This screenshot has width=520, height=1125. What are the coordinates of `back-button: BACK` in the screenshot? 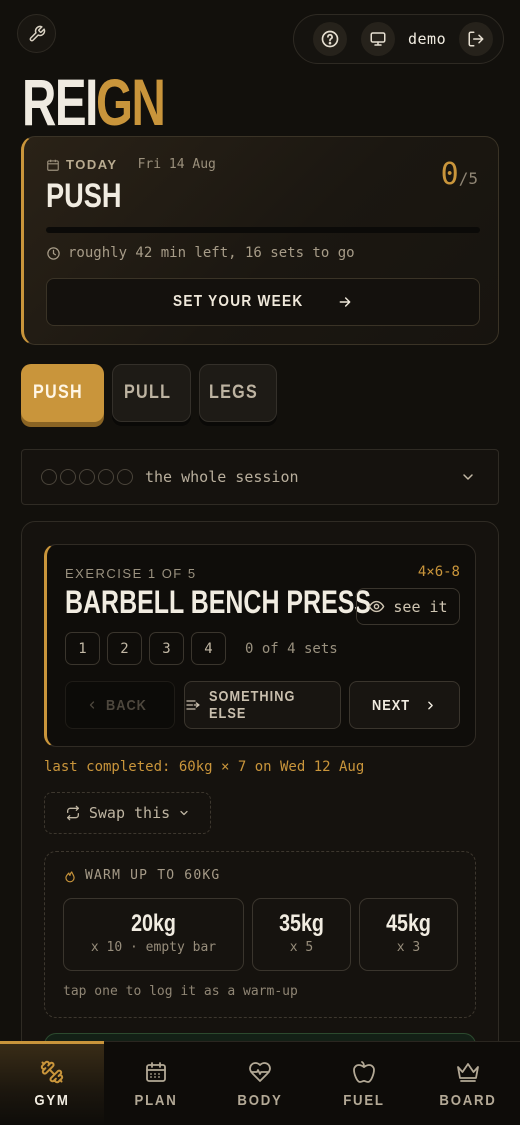 It's located at (120, 705).